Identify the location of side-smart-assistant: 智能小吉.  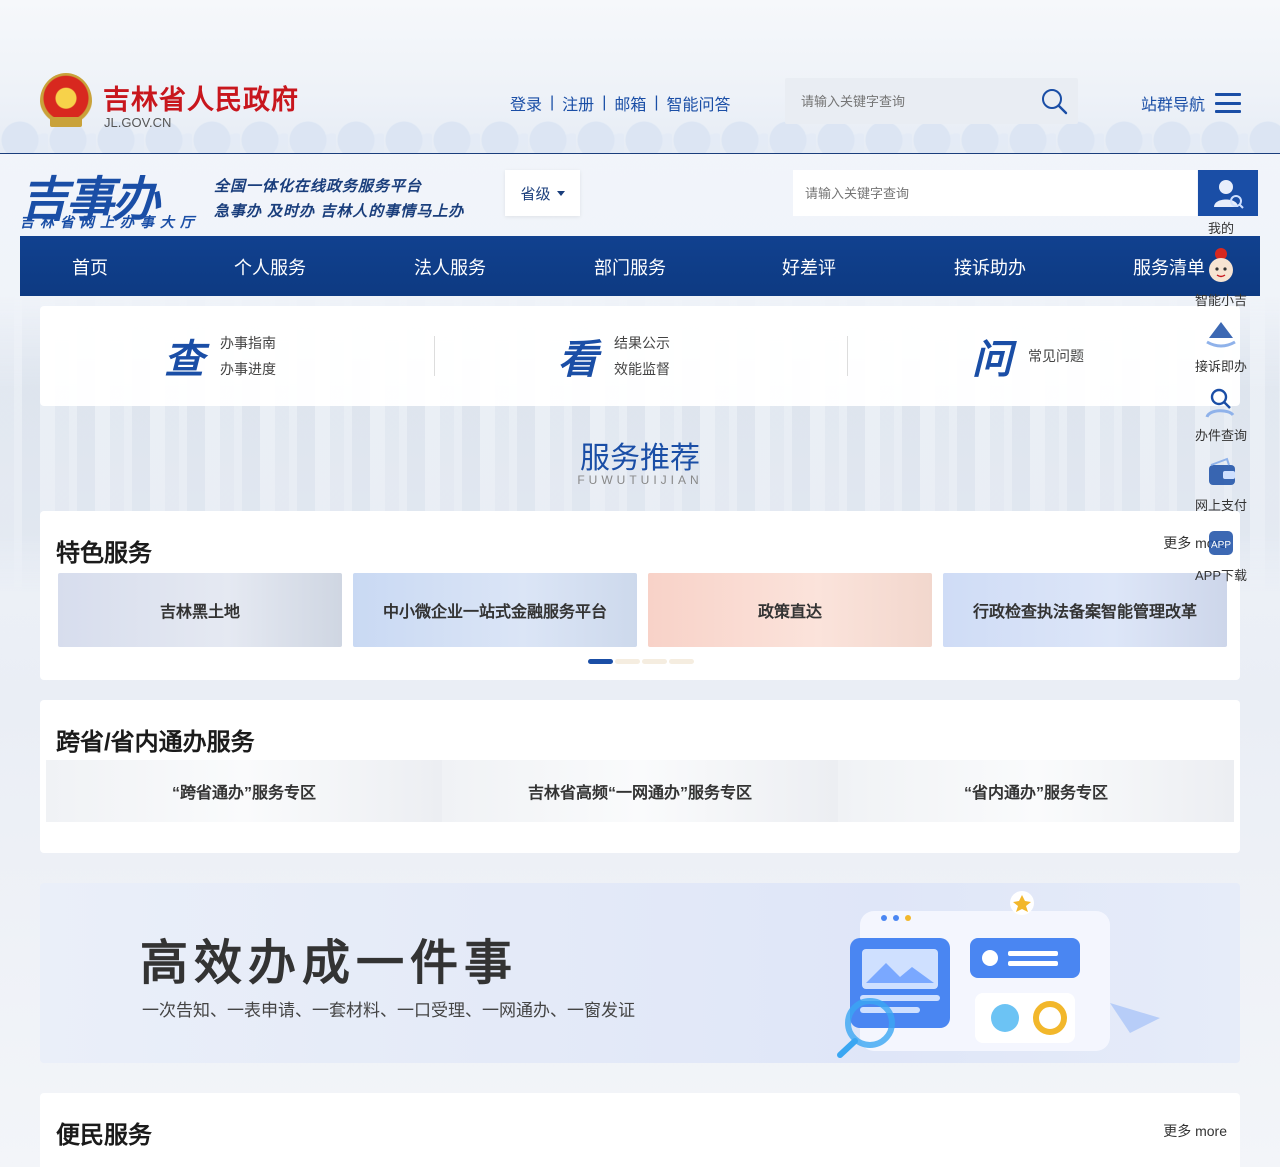
(1221, 277).